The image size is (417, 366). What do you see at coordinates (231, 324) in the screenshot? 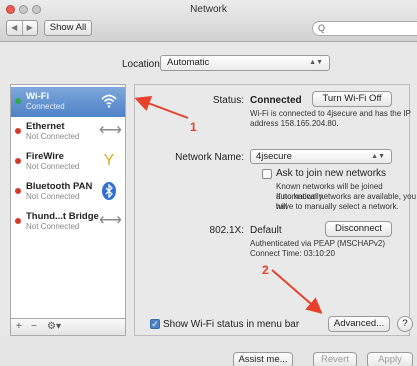
I see `show-wifi-status-label: Show Wi-Fi status in menu bar` at bounding box center [231, 324].